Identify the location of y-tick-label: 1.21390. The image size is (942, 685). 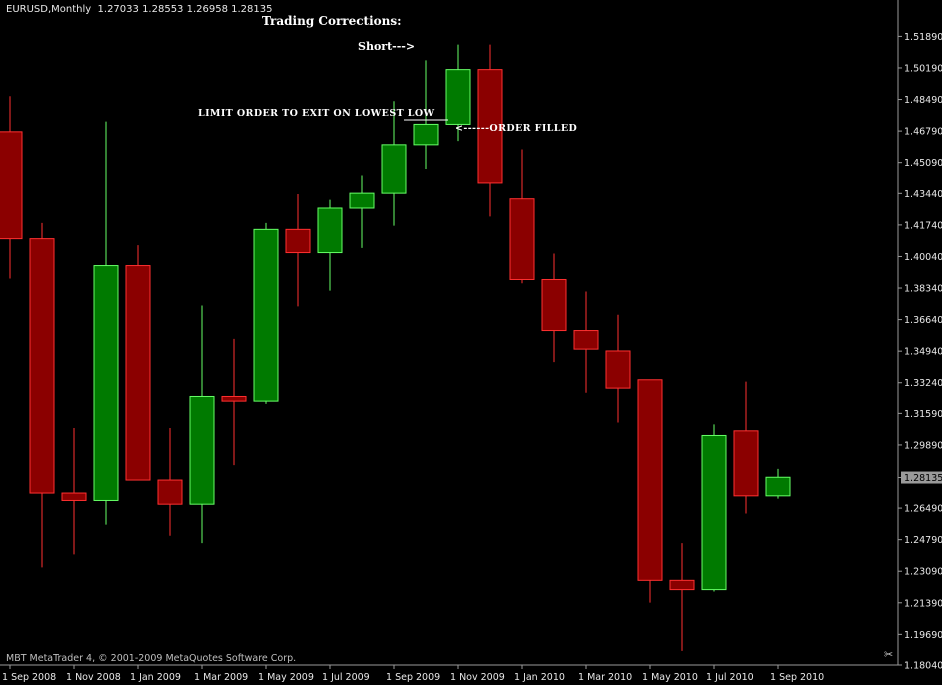
(923, 603).